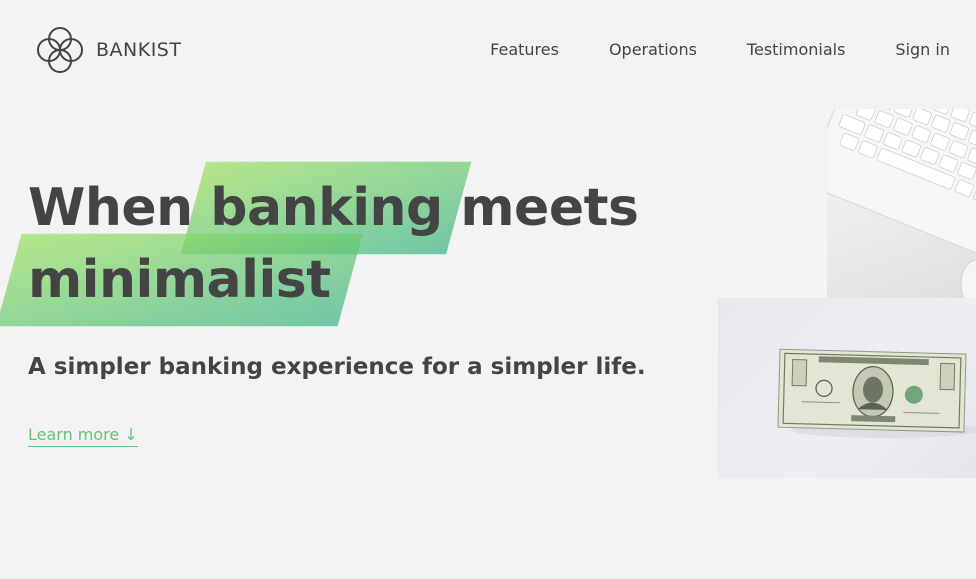 This screenshot has width=976, height=579. I want to click on hero-title-word: When, so click(110, 208).